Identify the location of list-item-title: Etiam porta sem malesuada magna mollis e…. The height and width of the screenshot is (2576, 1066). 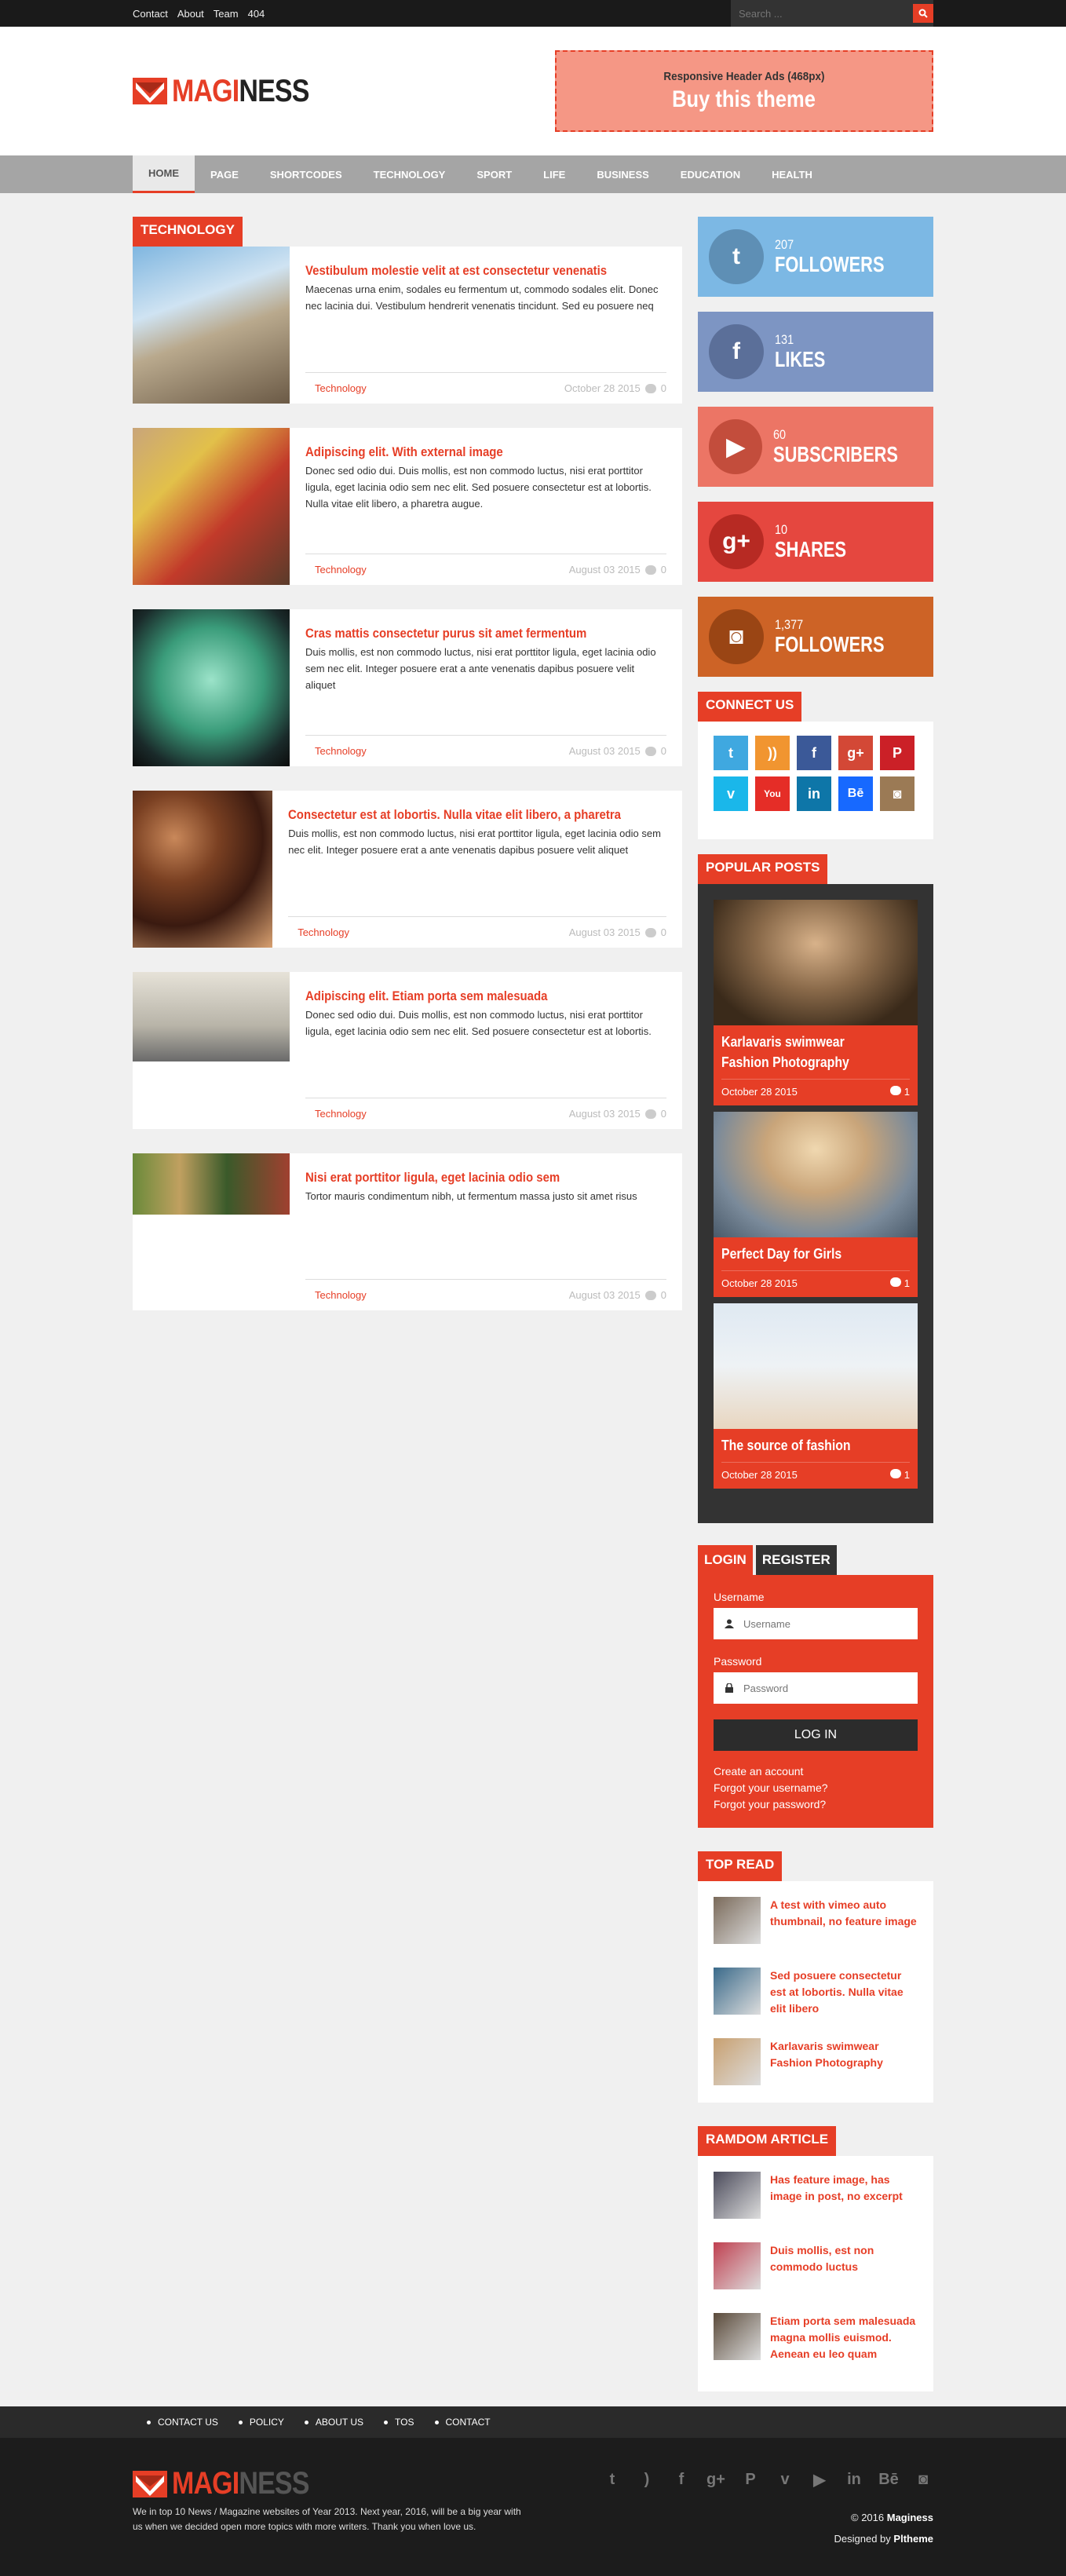
(844, 2348).